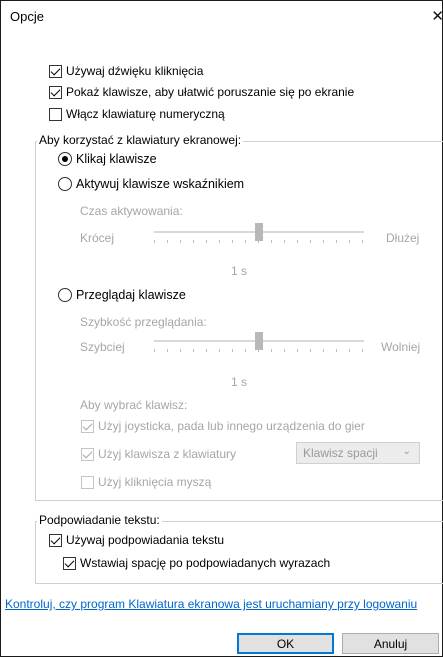 The height and width of the screenshot is (657, 443). I want to click on radio-label: Klikaj klawisze, so click(116, 159).